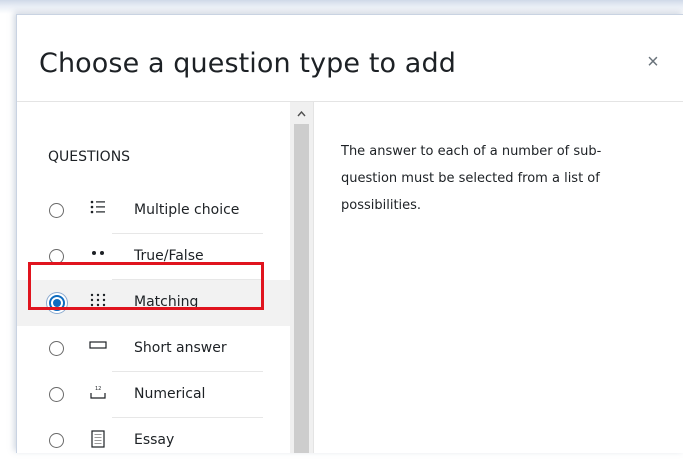  Describe the element at coordinates (170, 394) in the screenshot. I see `option-label: Numerical` at that location.